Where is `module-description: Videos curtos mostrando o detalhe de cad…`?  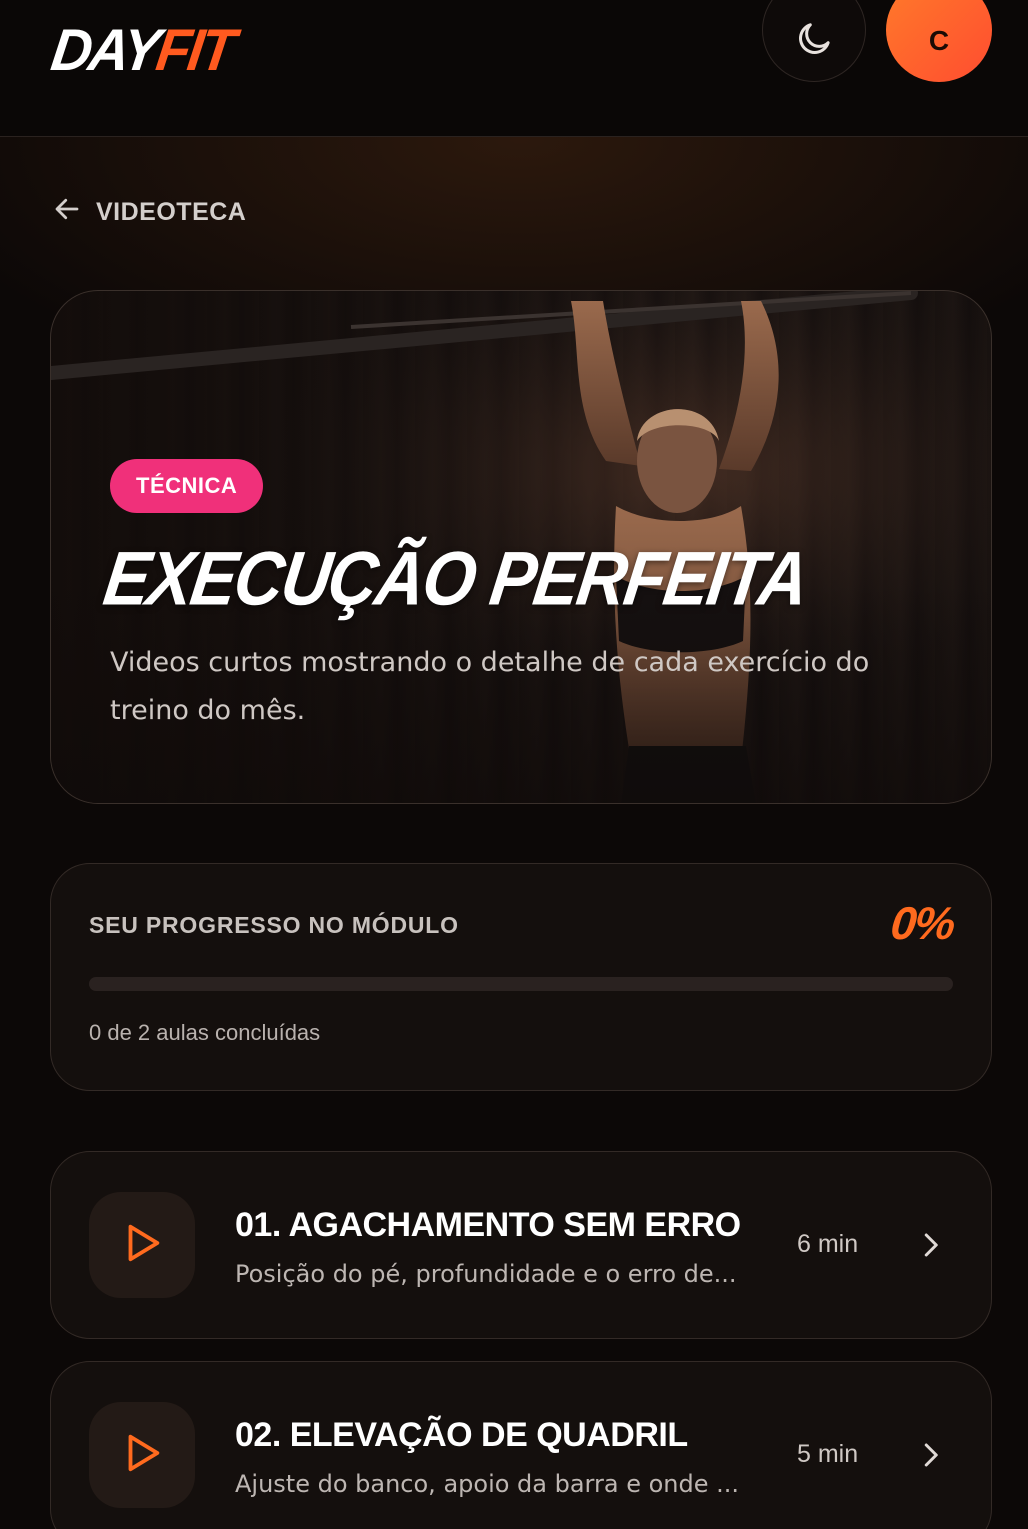
module-description: Videos curtos mostrando o detalhe de cad… is located at coordinates (490, 686).